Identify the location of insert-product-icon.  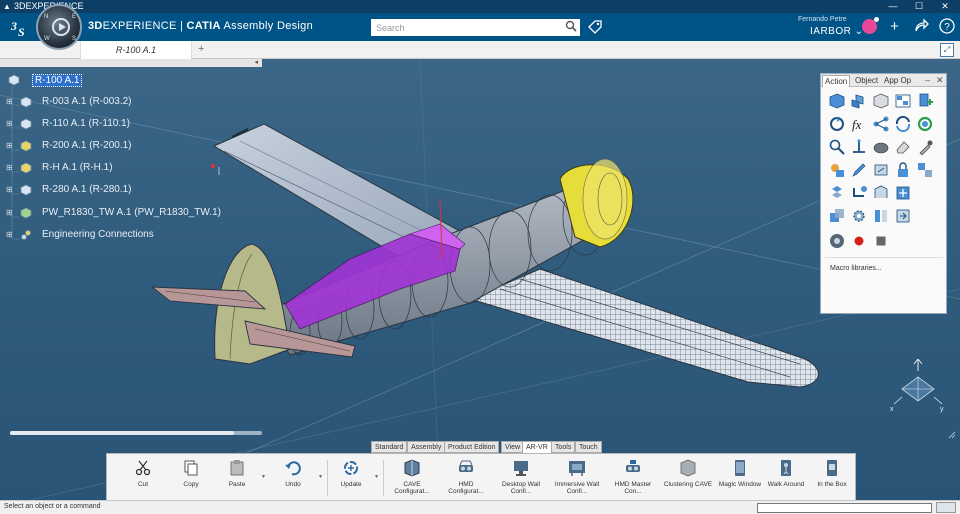
(837, 101).